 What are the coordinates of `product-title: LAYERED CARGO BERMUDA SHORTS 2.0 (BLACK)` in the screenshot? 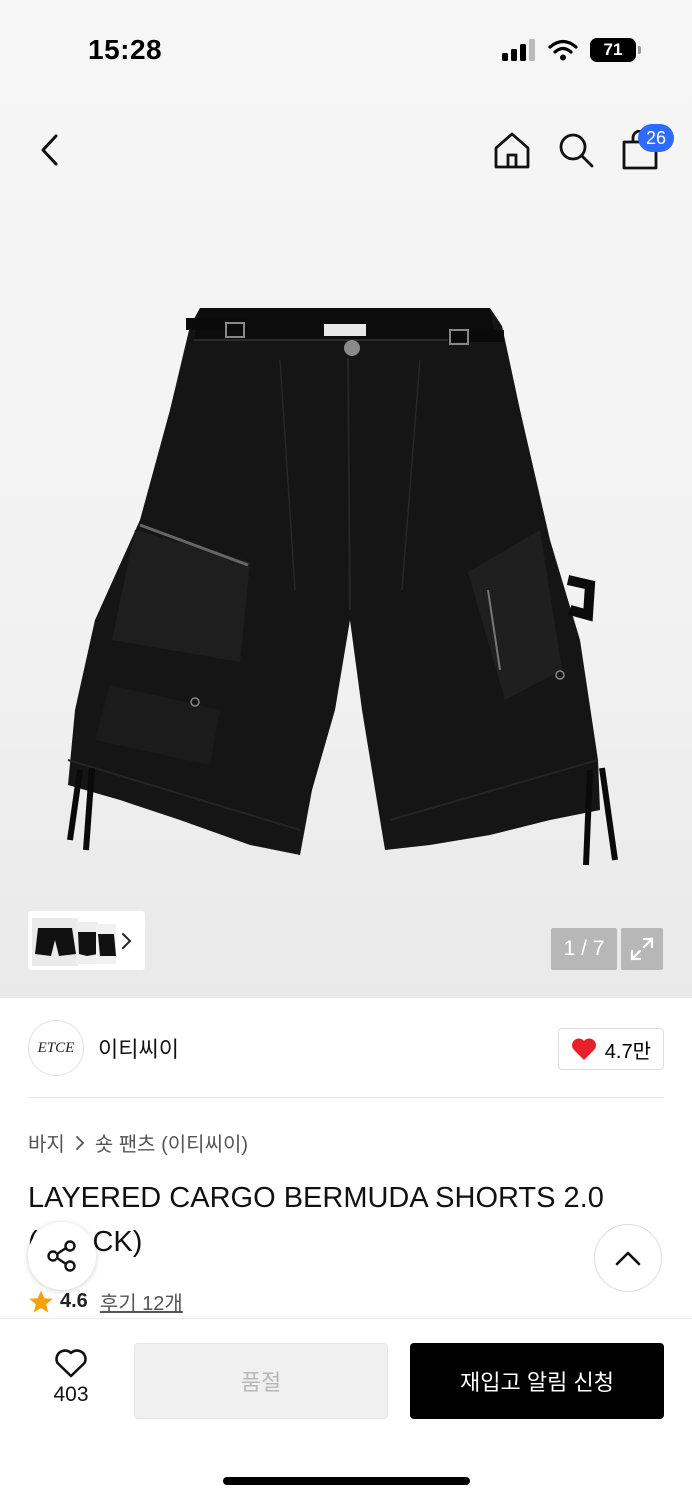 It's located at (316, 1220).